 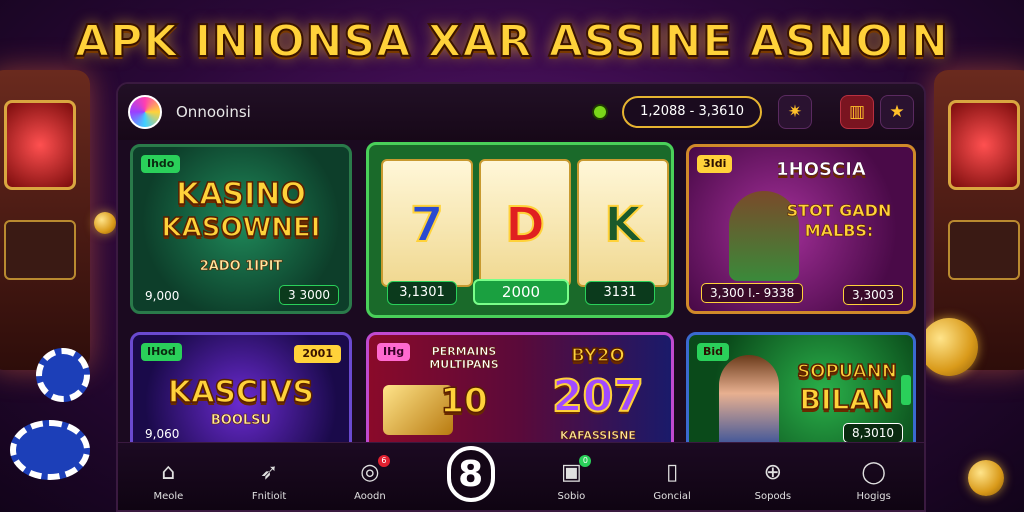 I want to click on favorites-button: ★, so click(x=897, y=112).